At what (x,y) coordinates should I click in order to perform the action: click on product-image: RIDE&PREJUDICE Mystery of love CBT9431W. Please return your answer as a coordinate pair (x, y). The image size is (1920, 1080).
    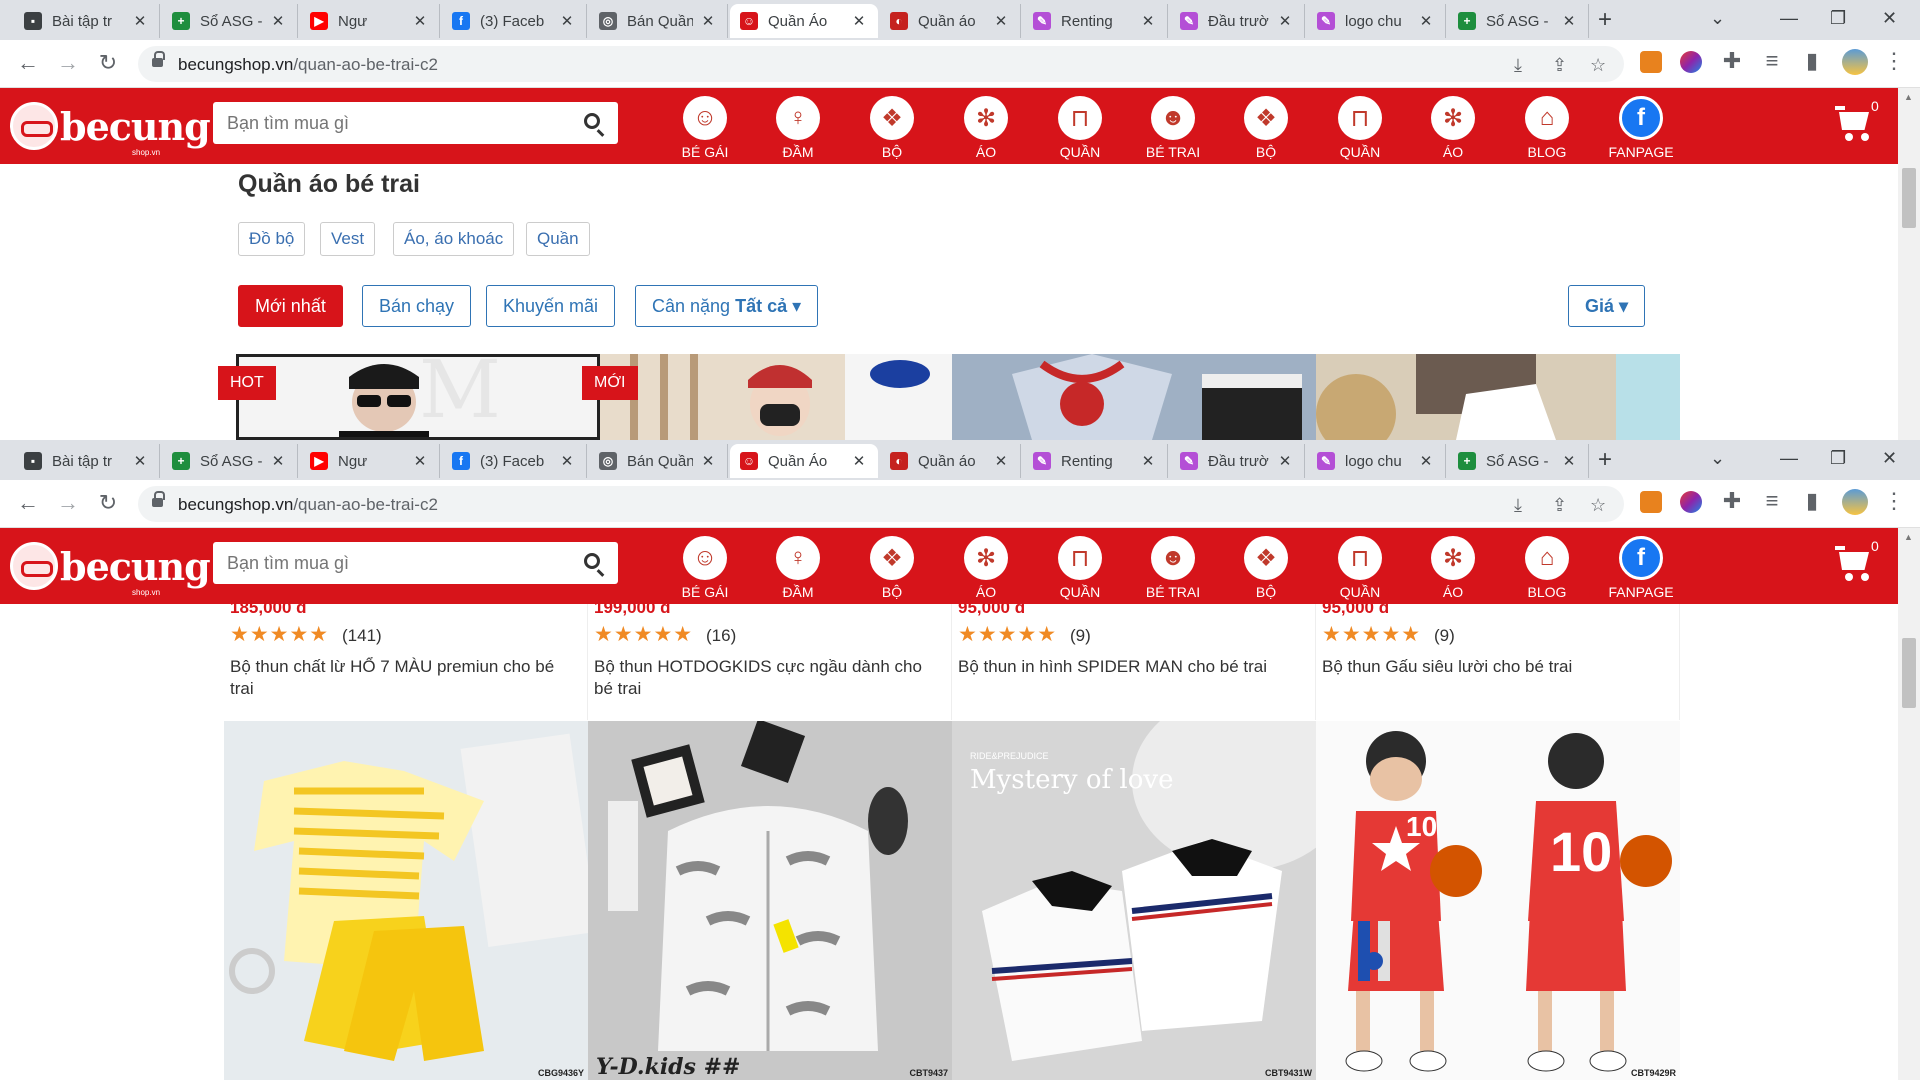
    Looking at the image, I should click on (1134, 900).